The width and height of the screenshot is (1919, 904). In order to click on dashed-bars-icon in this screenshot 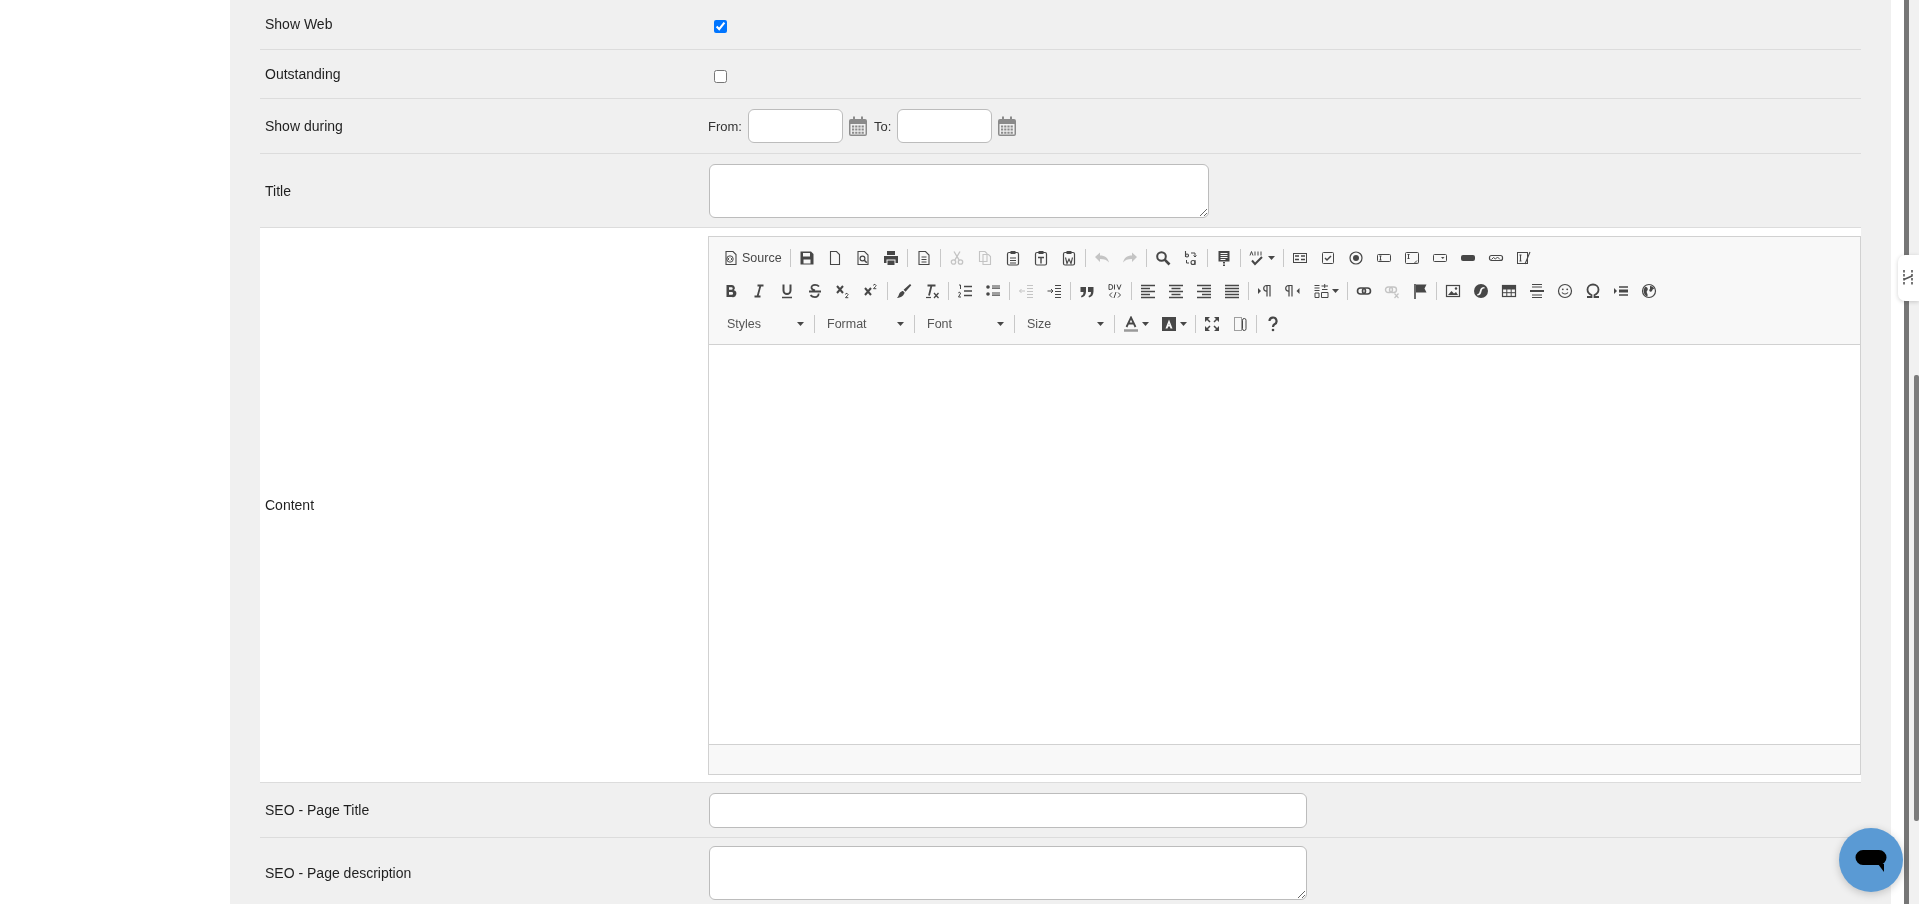, I will do `click(1908, 278)`.